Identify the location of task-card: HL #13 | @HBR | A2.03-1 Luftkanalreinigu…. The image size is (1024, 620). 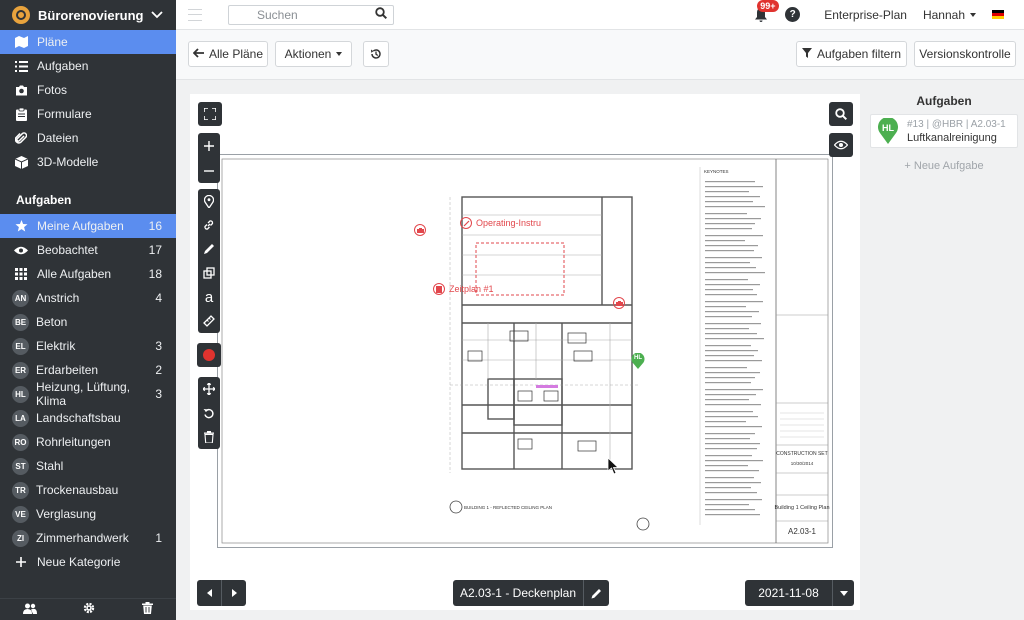
(944, 131).